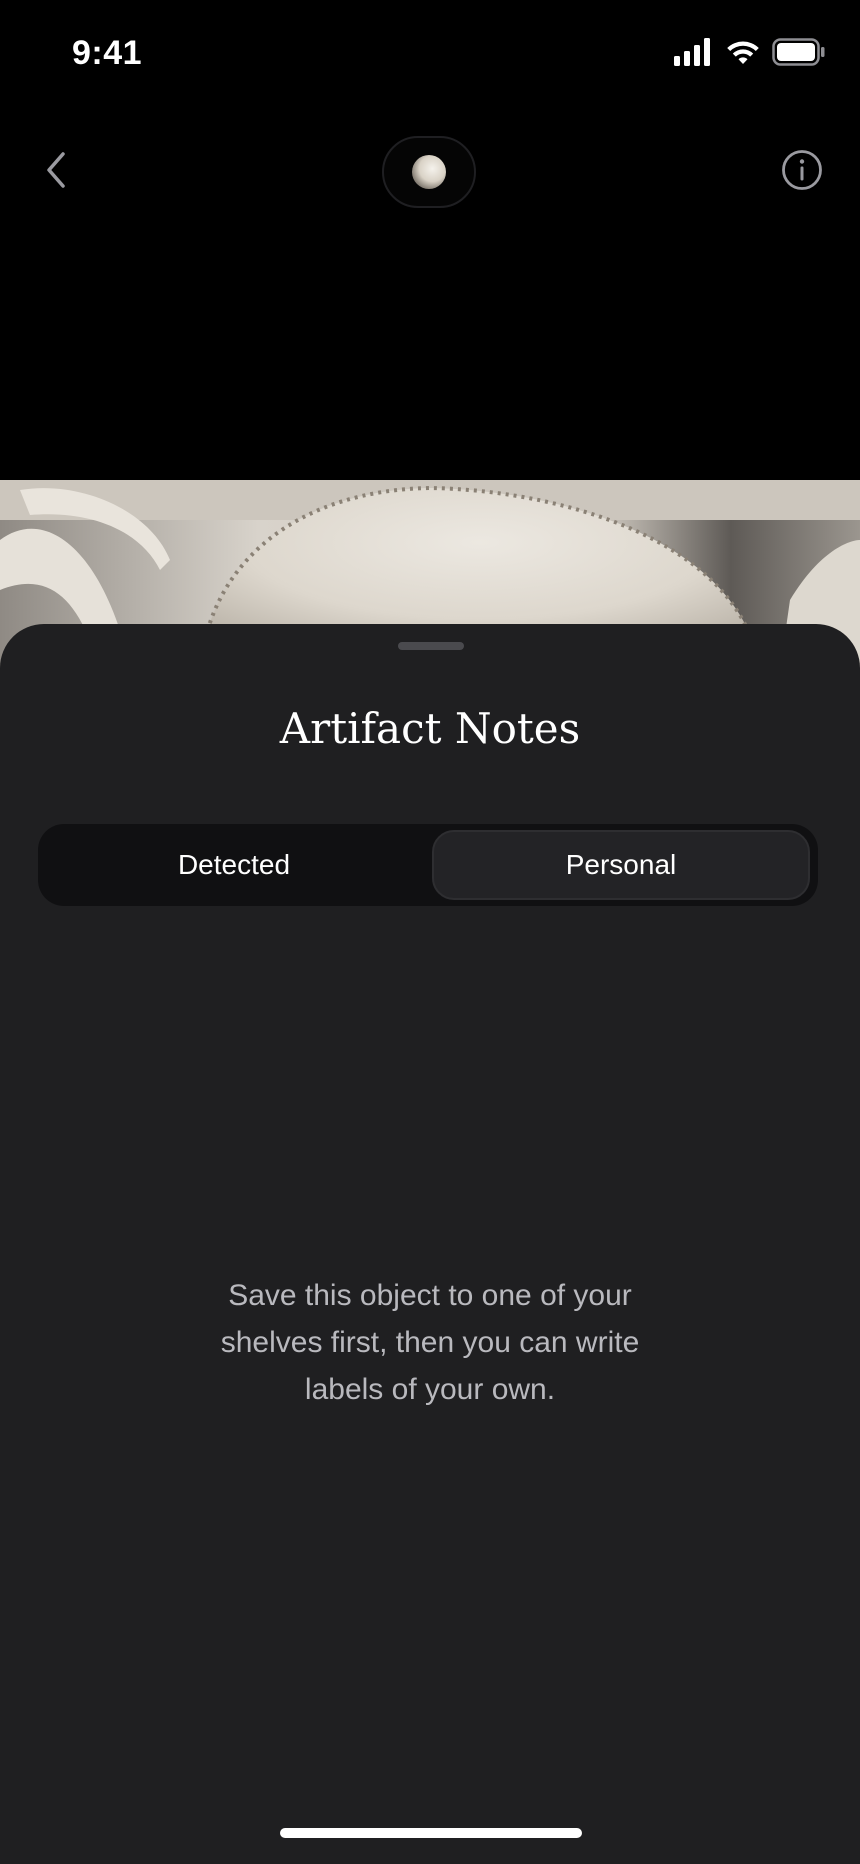 The height and width of the screenshot is (1864, 860). What do you see at coordinates (428, 865) in the screenshot?
I see `notes-segmented-control: Detected Personal` at bounding box center [428, 865].